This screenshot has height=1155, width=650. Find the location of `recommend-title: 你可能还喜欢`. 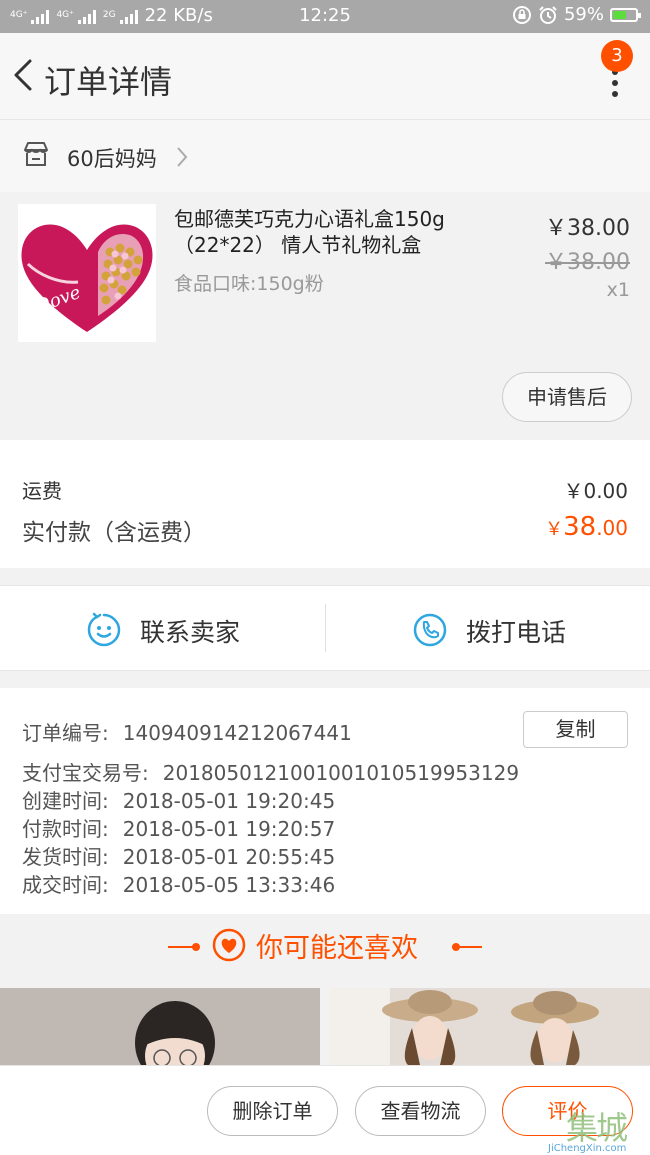

recommend-title: 你可能还喜欢 is located at coordinates (337, 948).